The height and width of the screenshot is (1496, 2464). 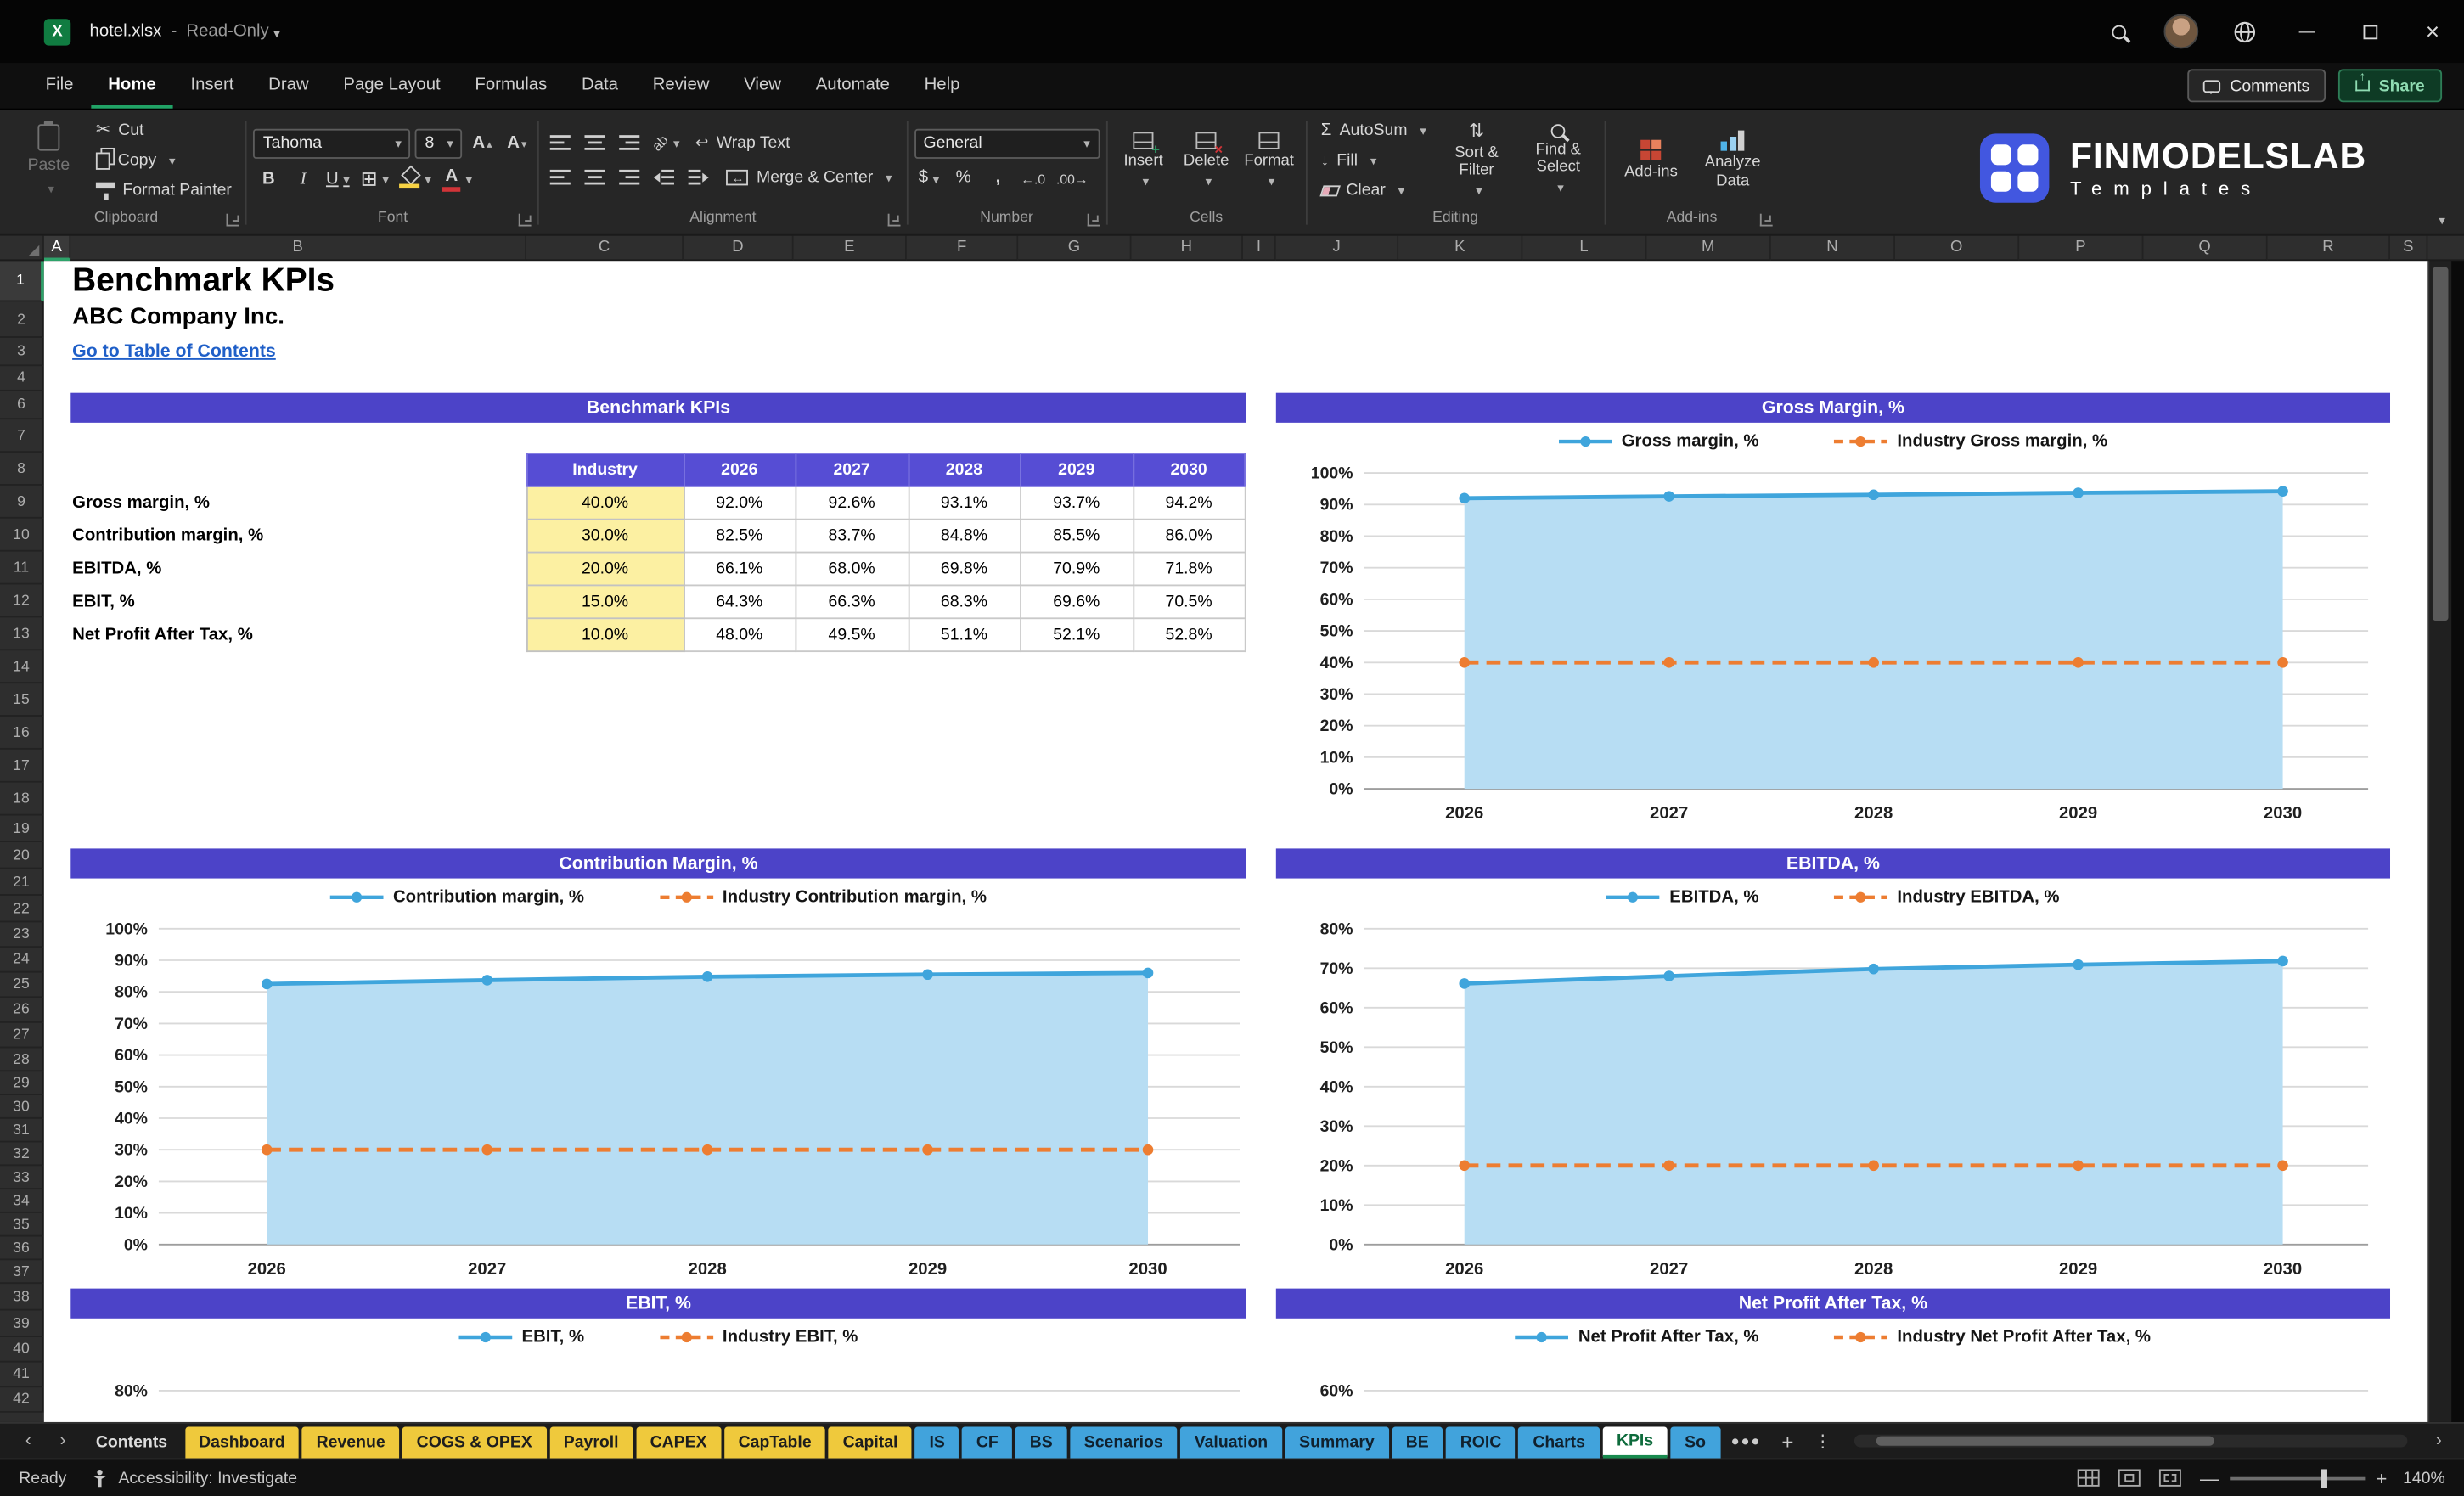 I want to click on comma-style-button: ,, so click(x=998, y=178).